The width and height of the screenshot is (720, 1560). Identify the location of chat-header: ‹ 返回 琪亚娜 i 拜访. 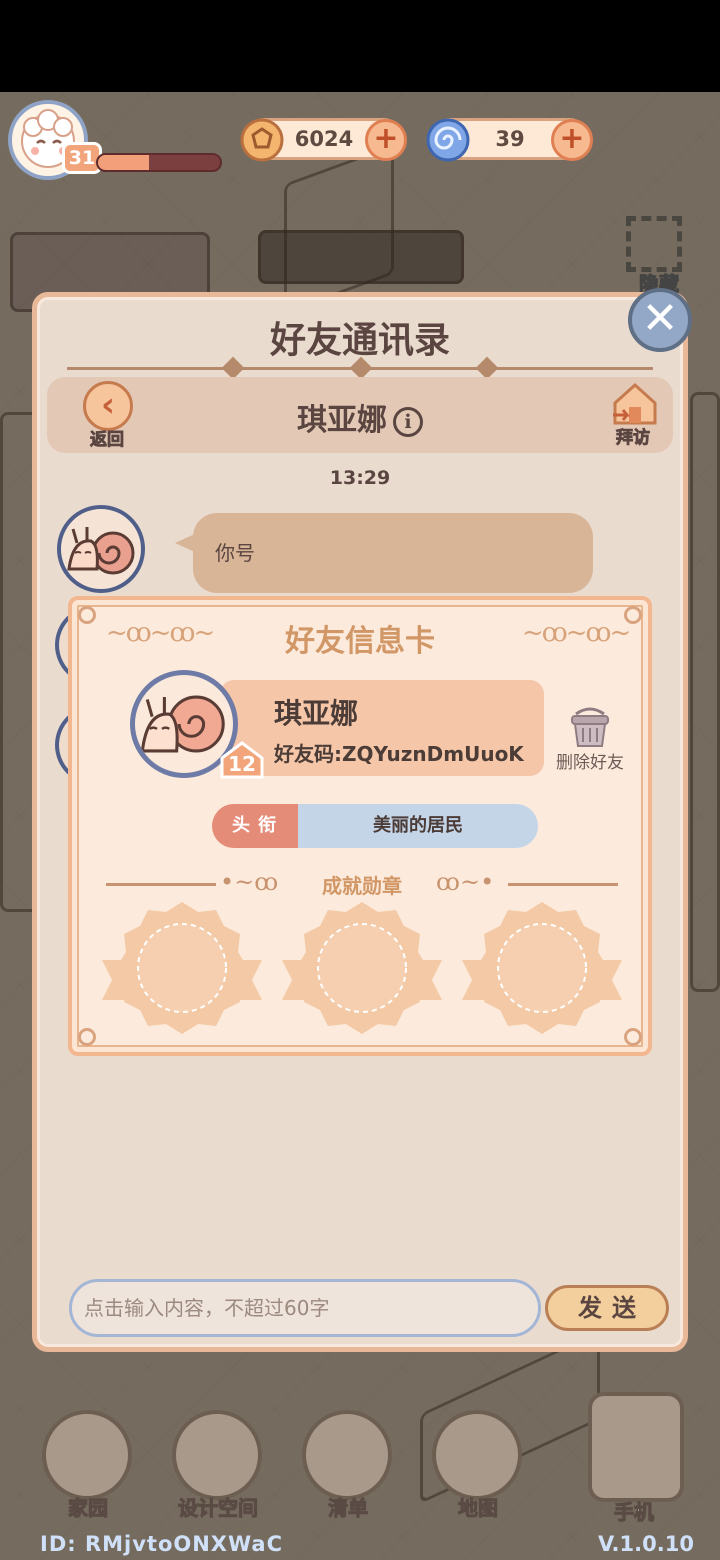
(360, 415).